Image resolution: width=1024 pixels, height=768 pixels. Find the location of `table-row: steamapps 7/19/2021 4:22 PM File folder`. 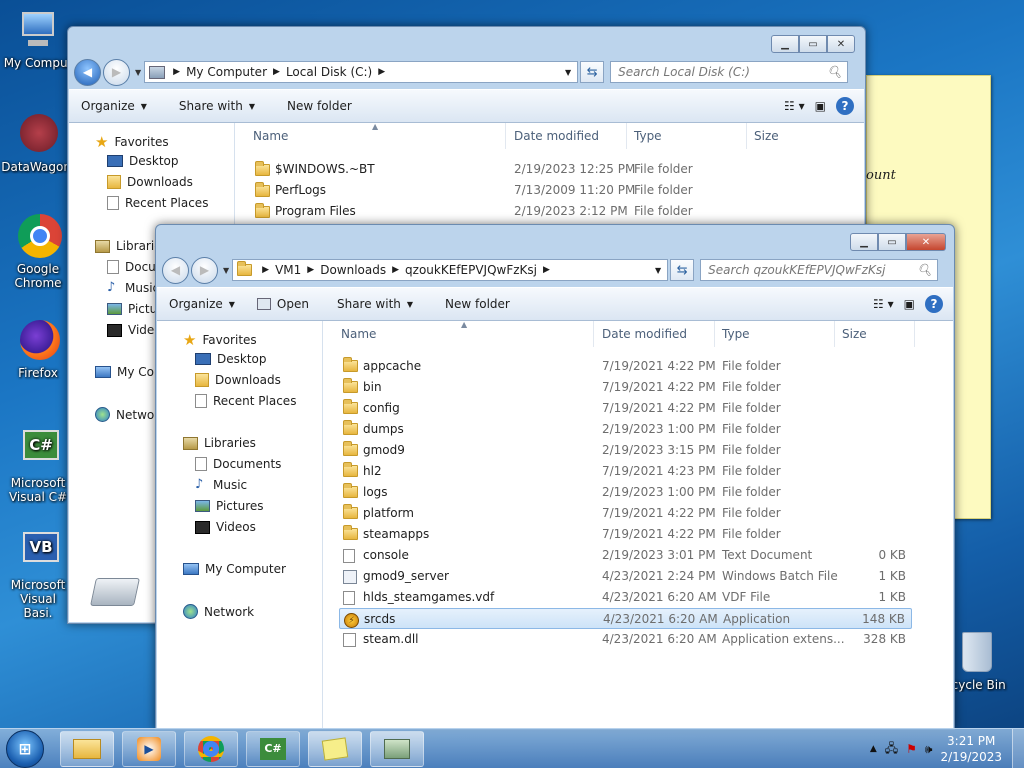

table-row: steamapps 7/19/2021 4:22 PM File folder is located at coordinates (625, 534).